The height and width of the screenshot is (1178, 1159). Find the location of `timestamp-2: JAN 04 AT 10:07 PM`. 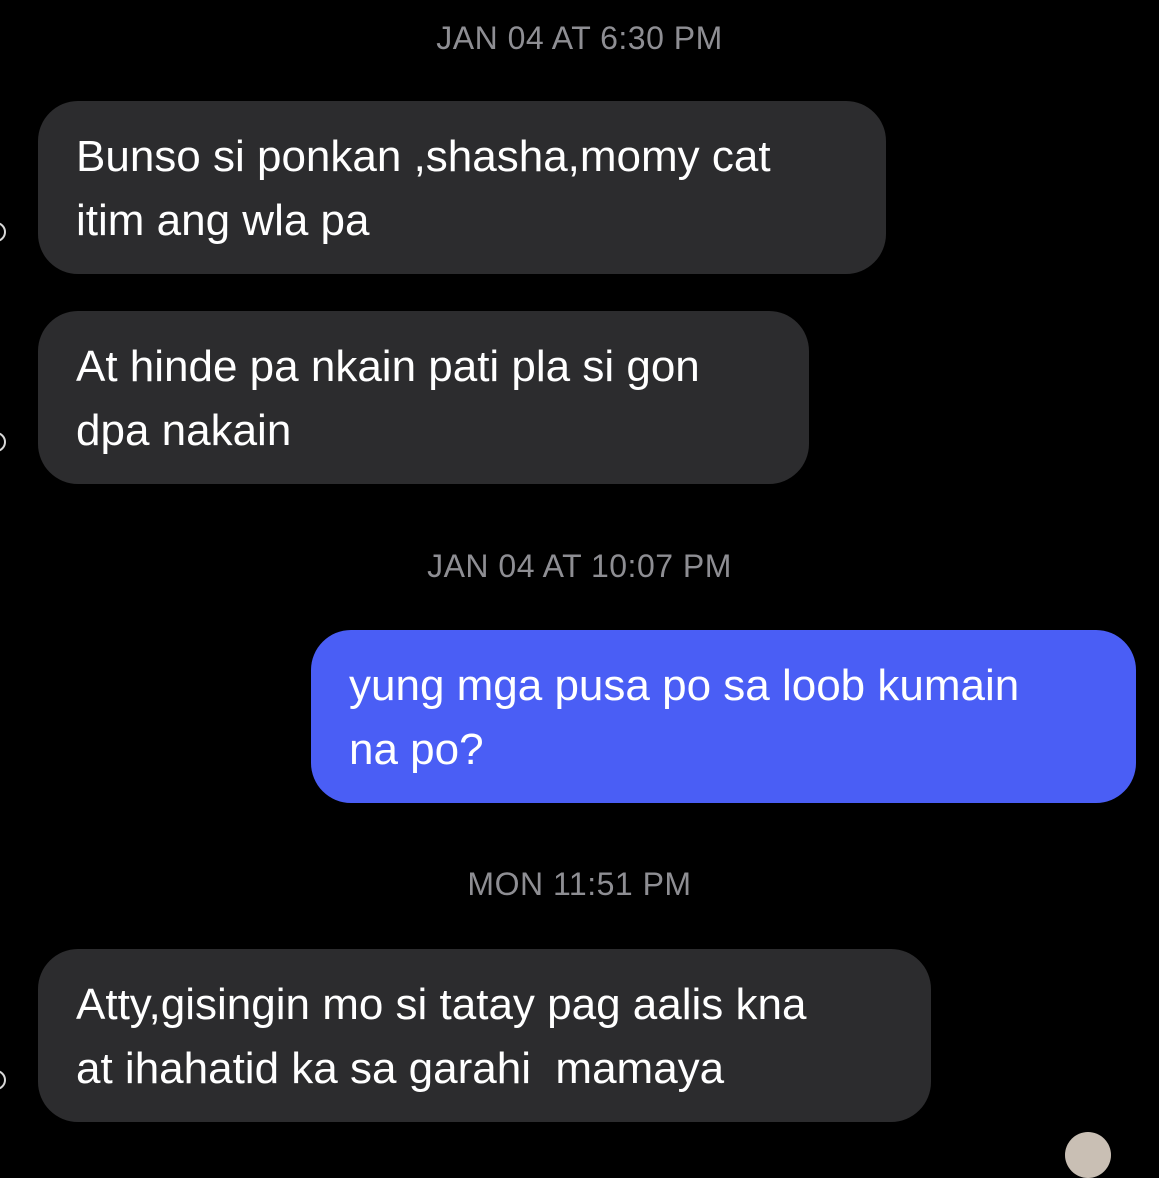

timestamp-2: JAN 04 AT 10:07 PM is located at coordinates (579, 566).